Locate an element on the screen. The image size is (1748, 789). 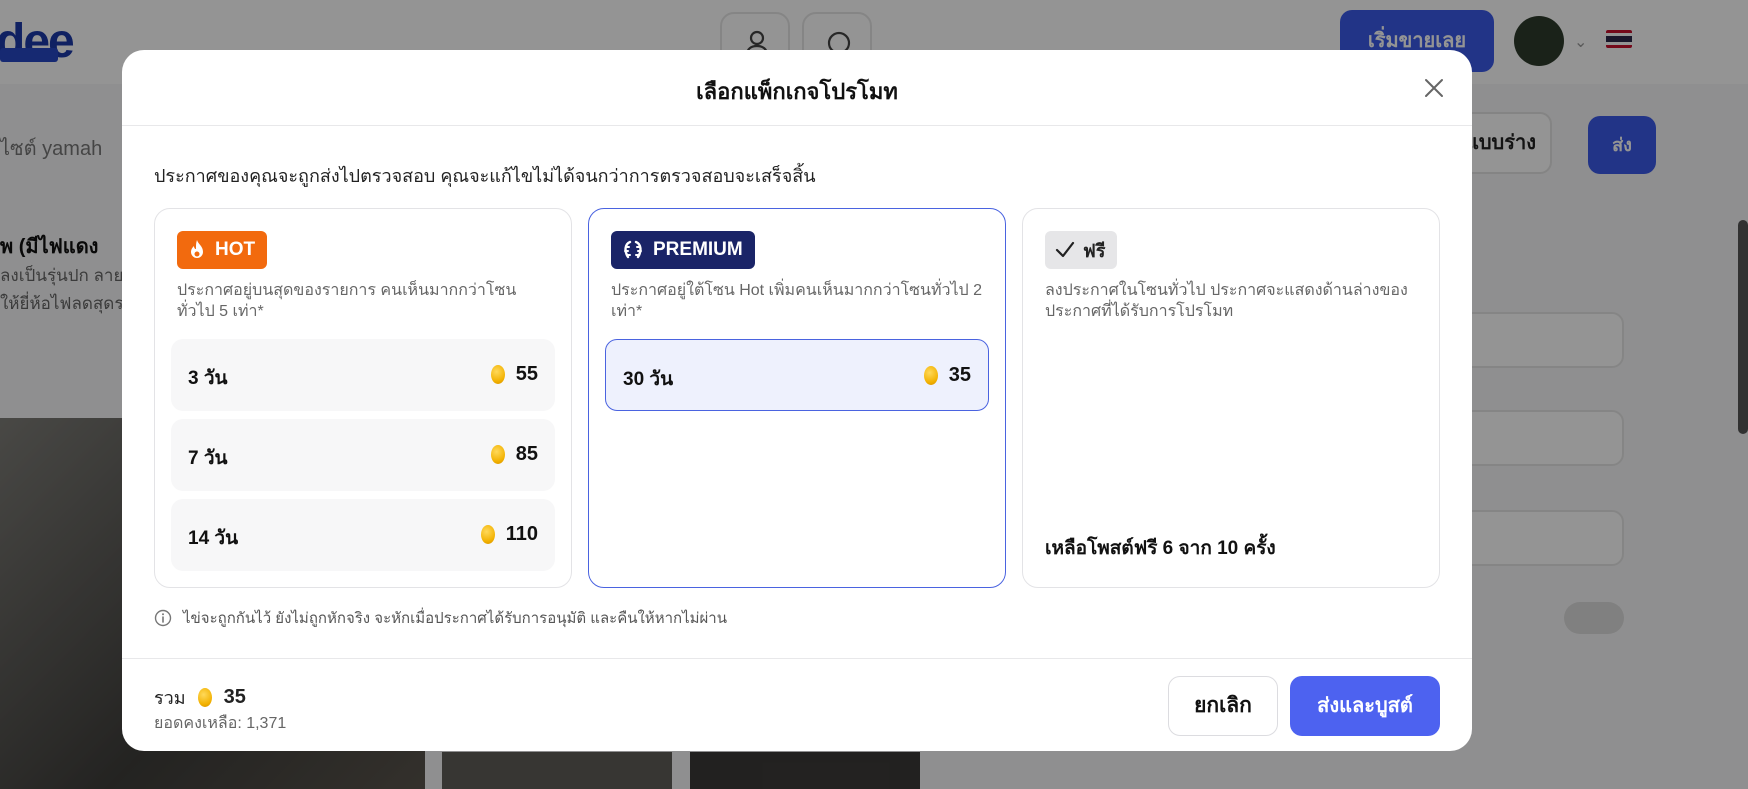
option-duration: 7 วัน is located at coordinates (208, 458).